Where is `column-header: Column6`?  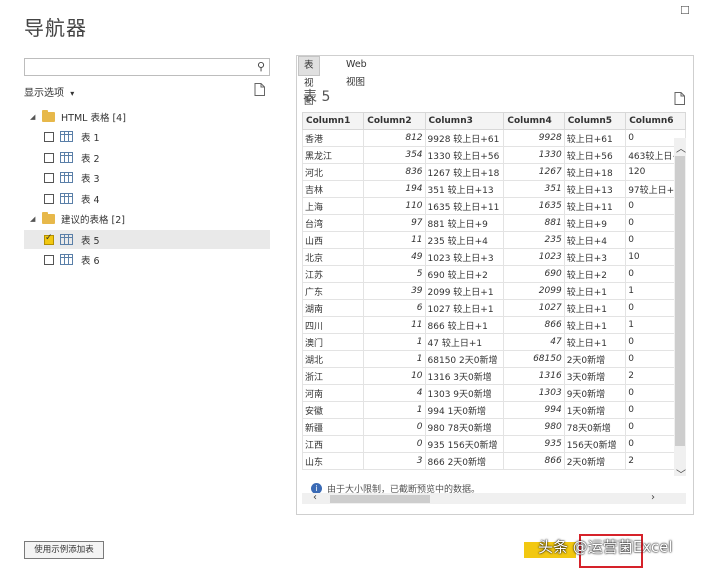
column-header: Column6 is located at coordinates (655, 121).